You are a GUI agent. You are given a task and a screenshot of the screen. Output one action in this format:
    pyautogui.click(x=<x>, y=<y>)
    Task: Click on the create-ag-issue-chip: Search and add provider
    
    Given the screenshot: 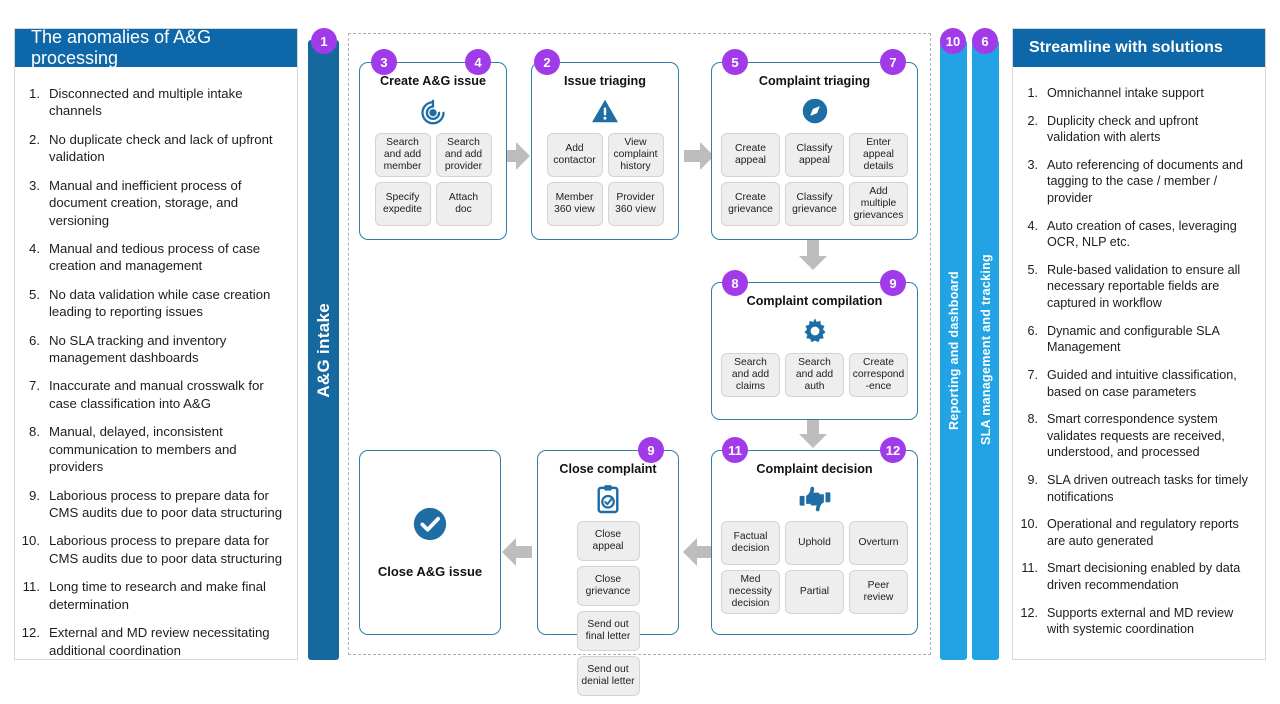 What is the action you would take?
    pyautogui.click(x=463, y=155)
    